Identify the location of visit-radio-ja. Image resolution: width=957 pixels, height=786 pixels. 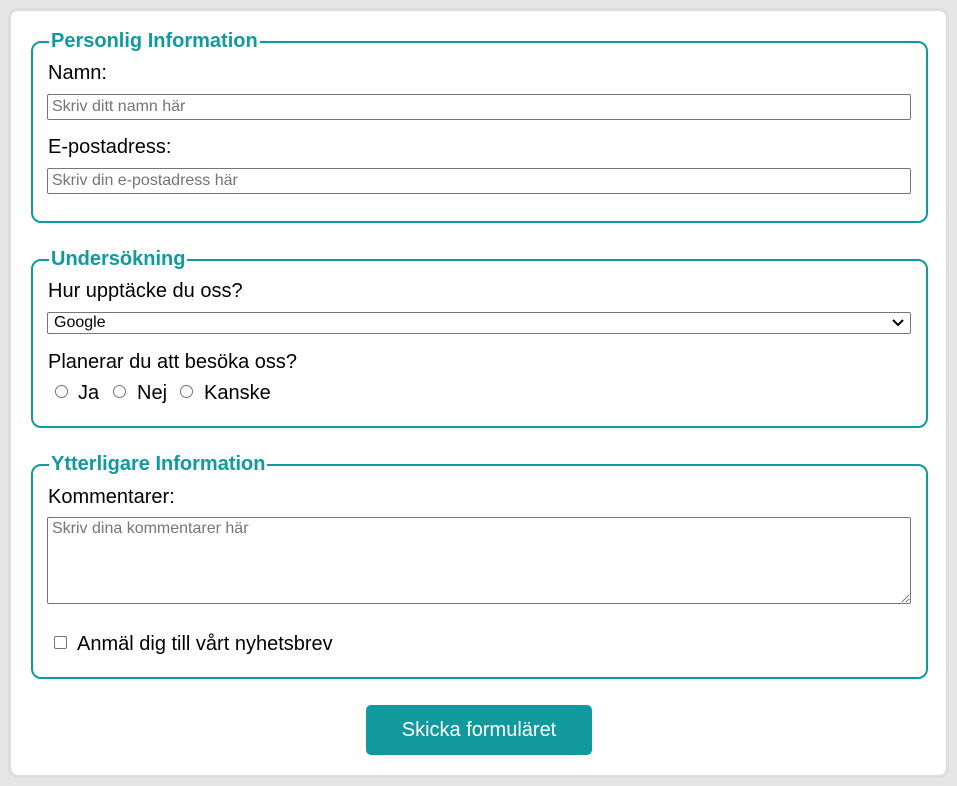
(61, 391).